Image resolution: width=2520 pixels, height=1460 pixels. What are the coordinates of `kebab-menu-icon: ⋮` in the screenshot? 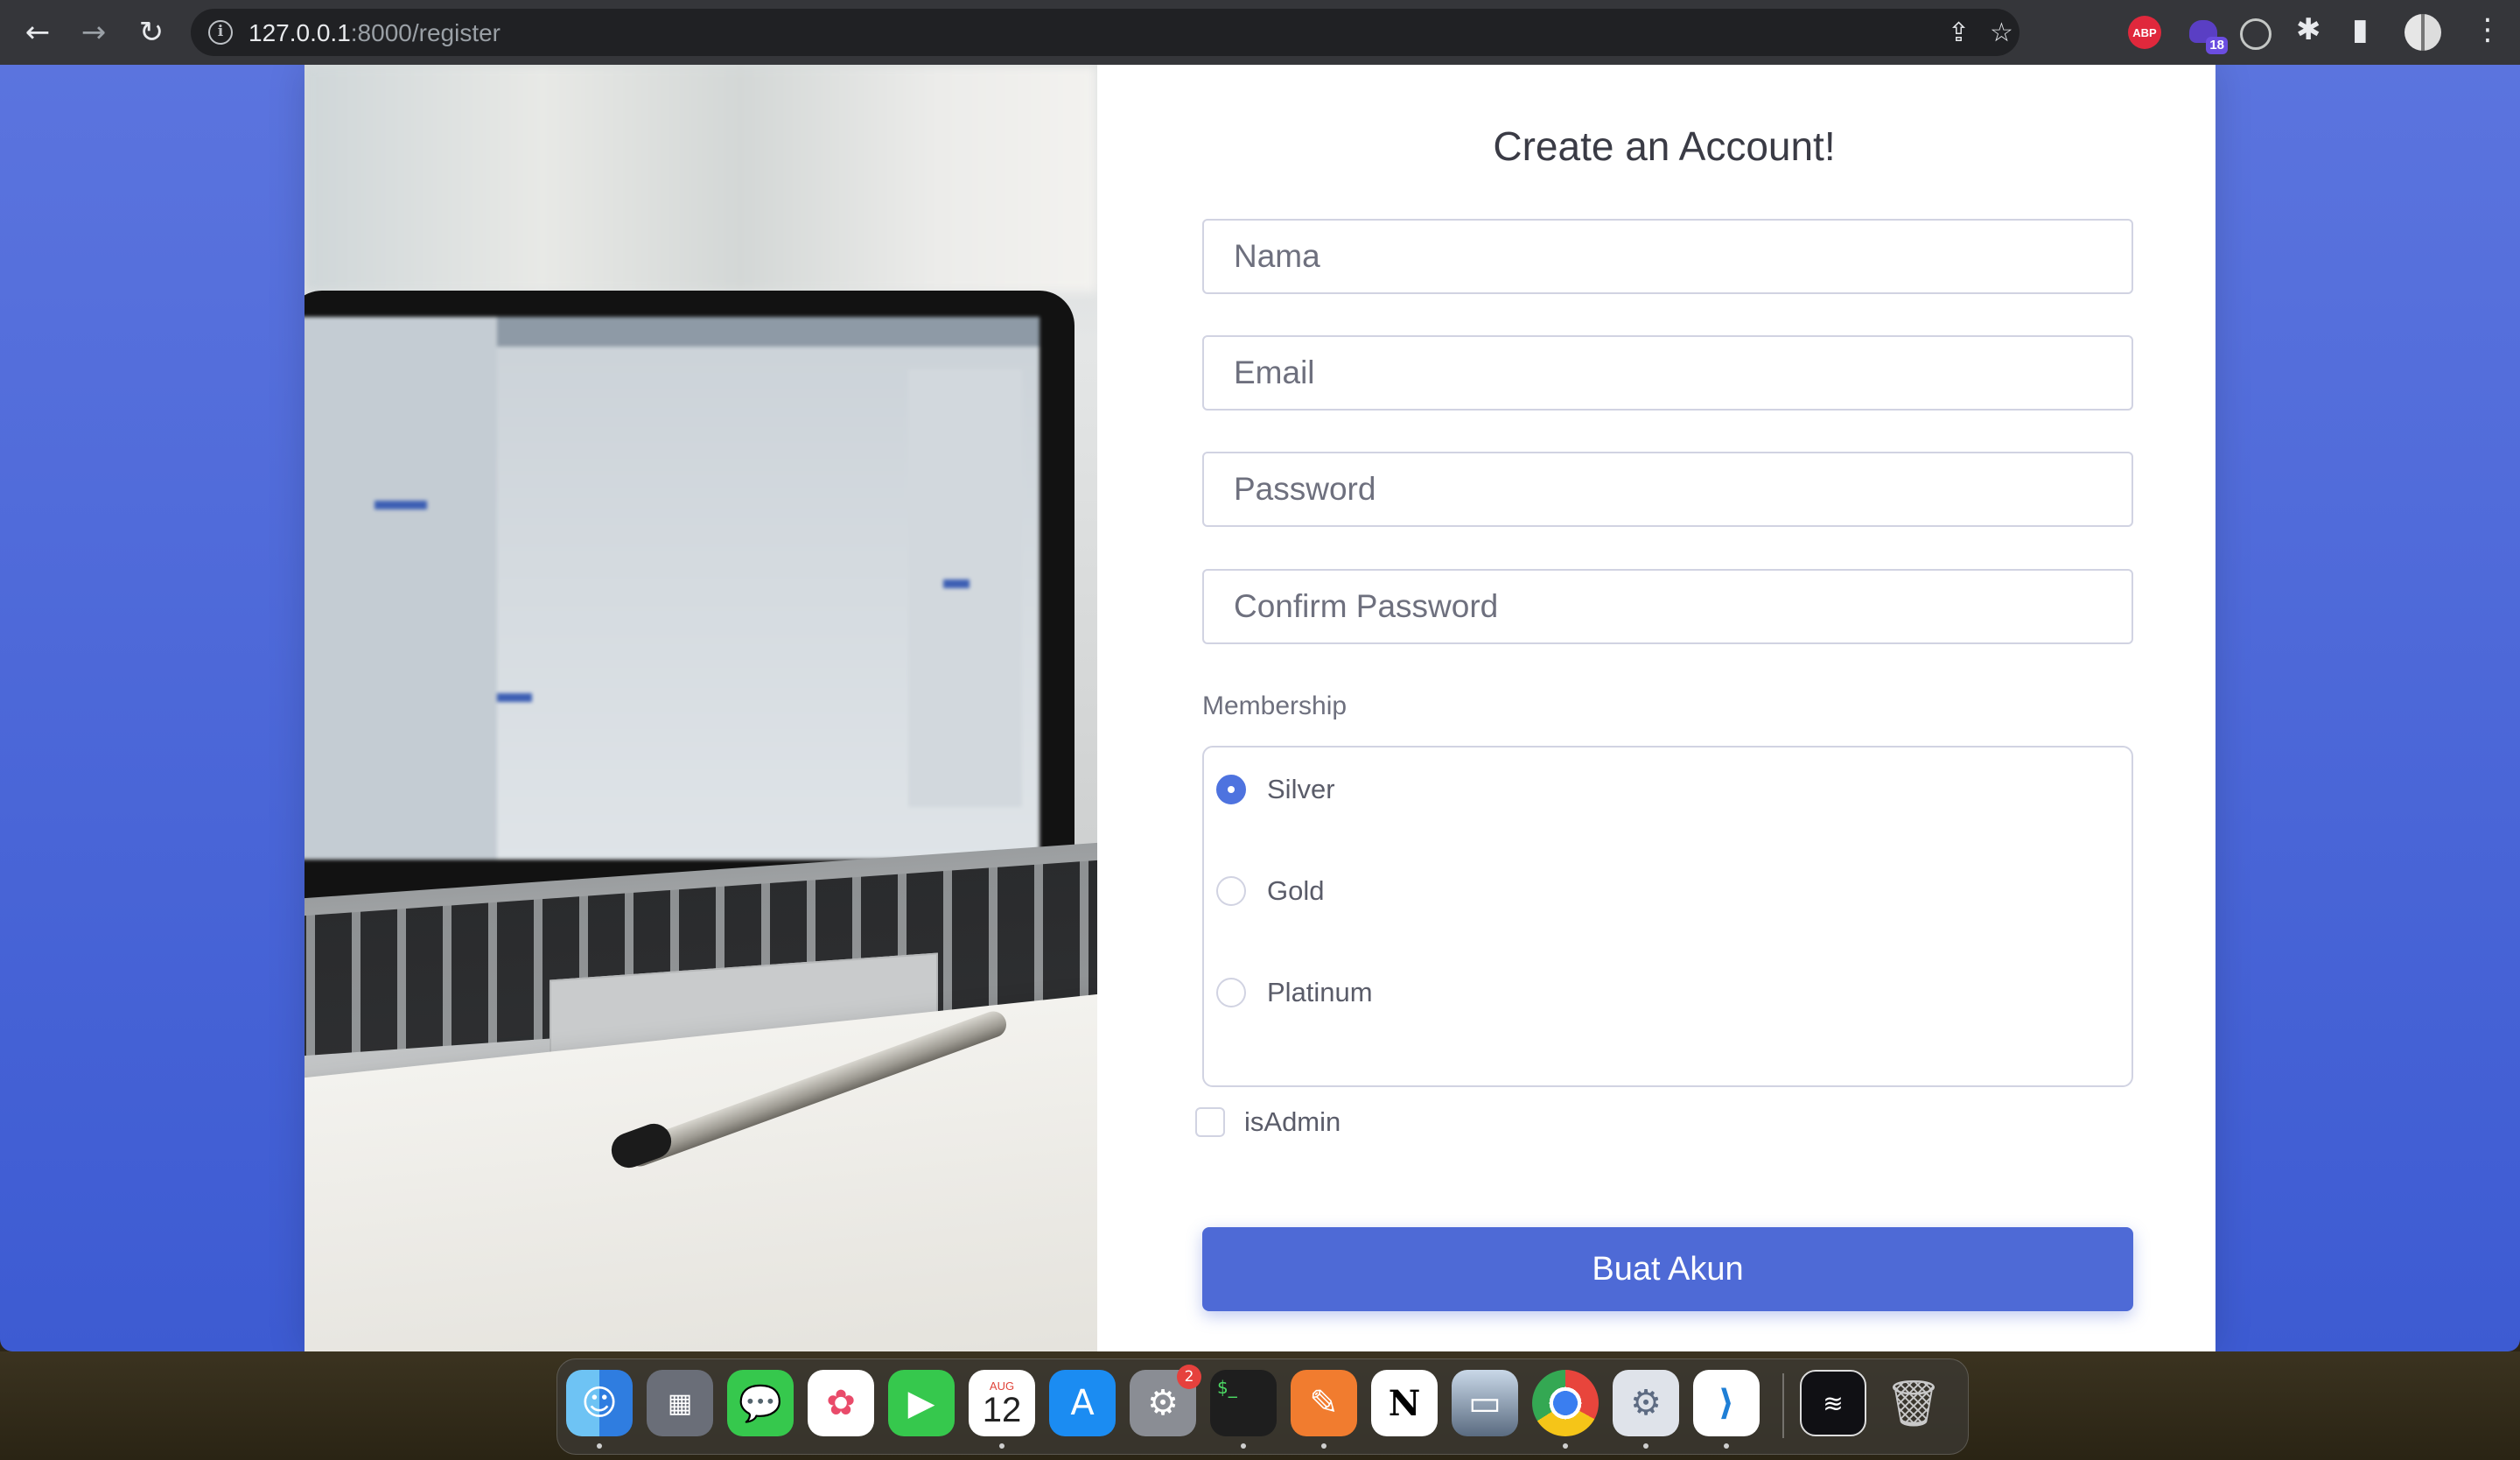 It's located at (2487, 30).